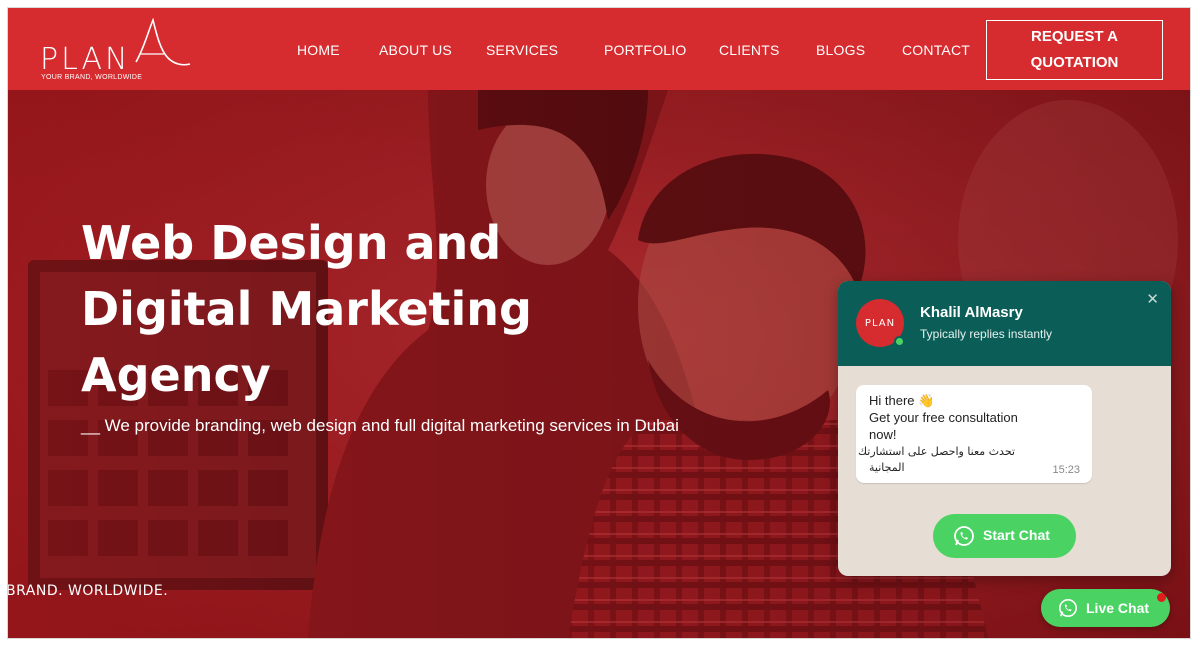 Image resolution: width=1200 pixels, height=650 pixels. I want to click on request-quotation-button: REQUEST A QUOTATION, so click(1074, 50).